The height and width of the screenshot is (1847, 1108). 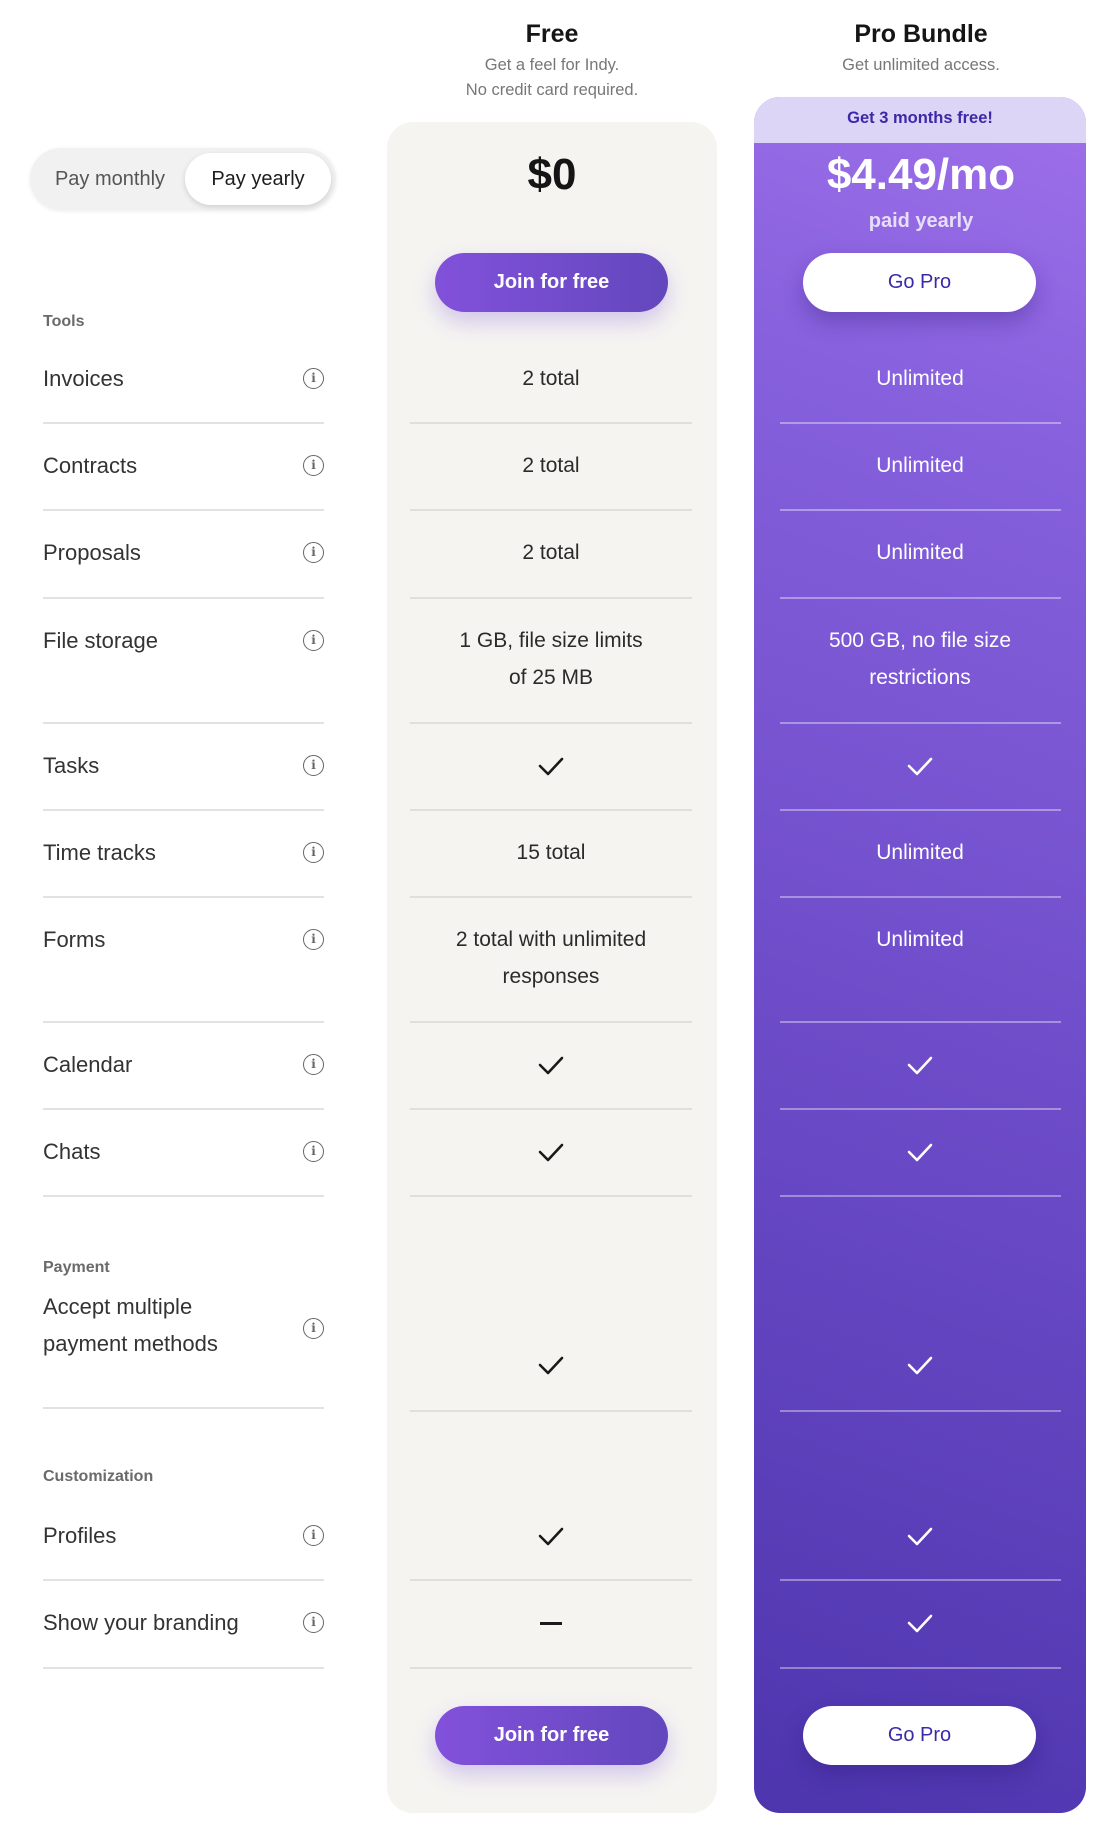 What do you see at coordinates (141, 1622) in the screenshot?
I see `feature-name: Show your branding` at bounding box center [141, 1622].